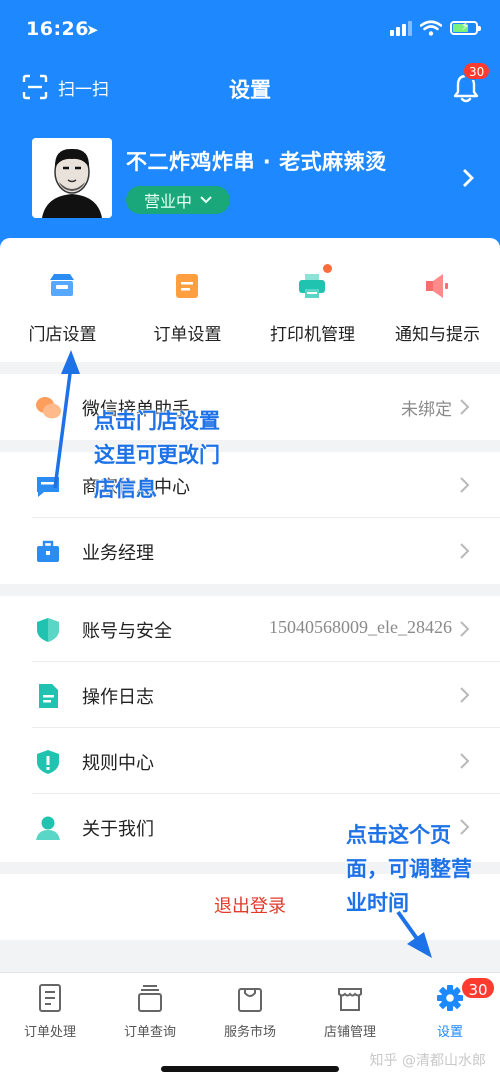  I want to click on tab-label: 订单查询, so click(149, 1032).